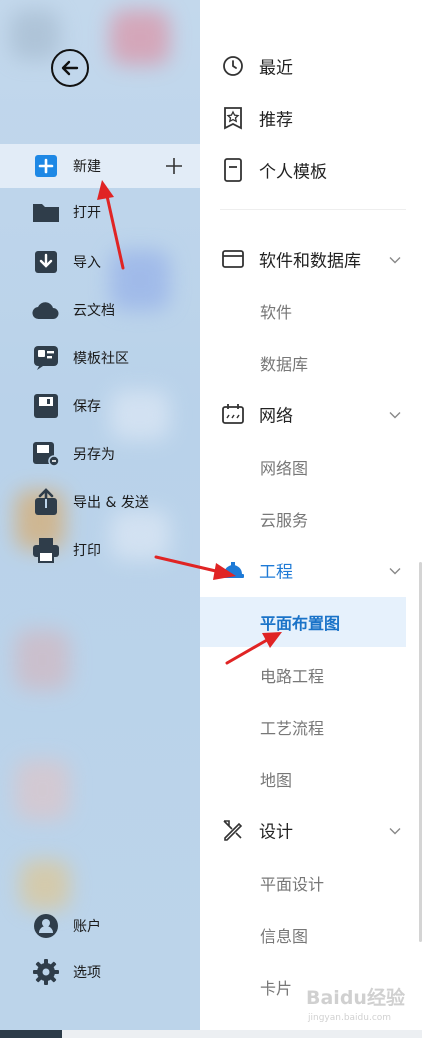  I want to click on plus-square-icon, so click(46, 166).